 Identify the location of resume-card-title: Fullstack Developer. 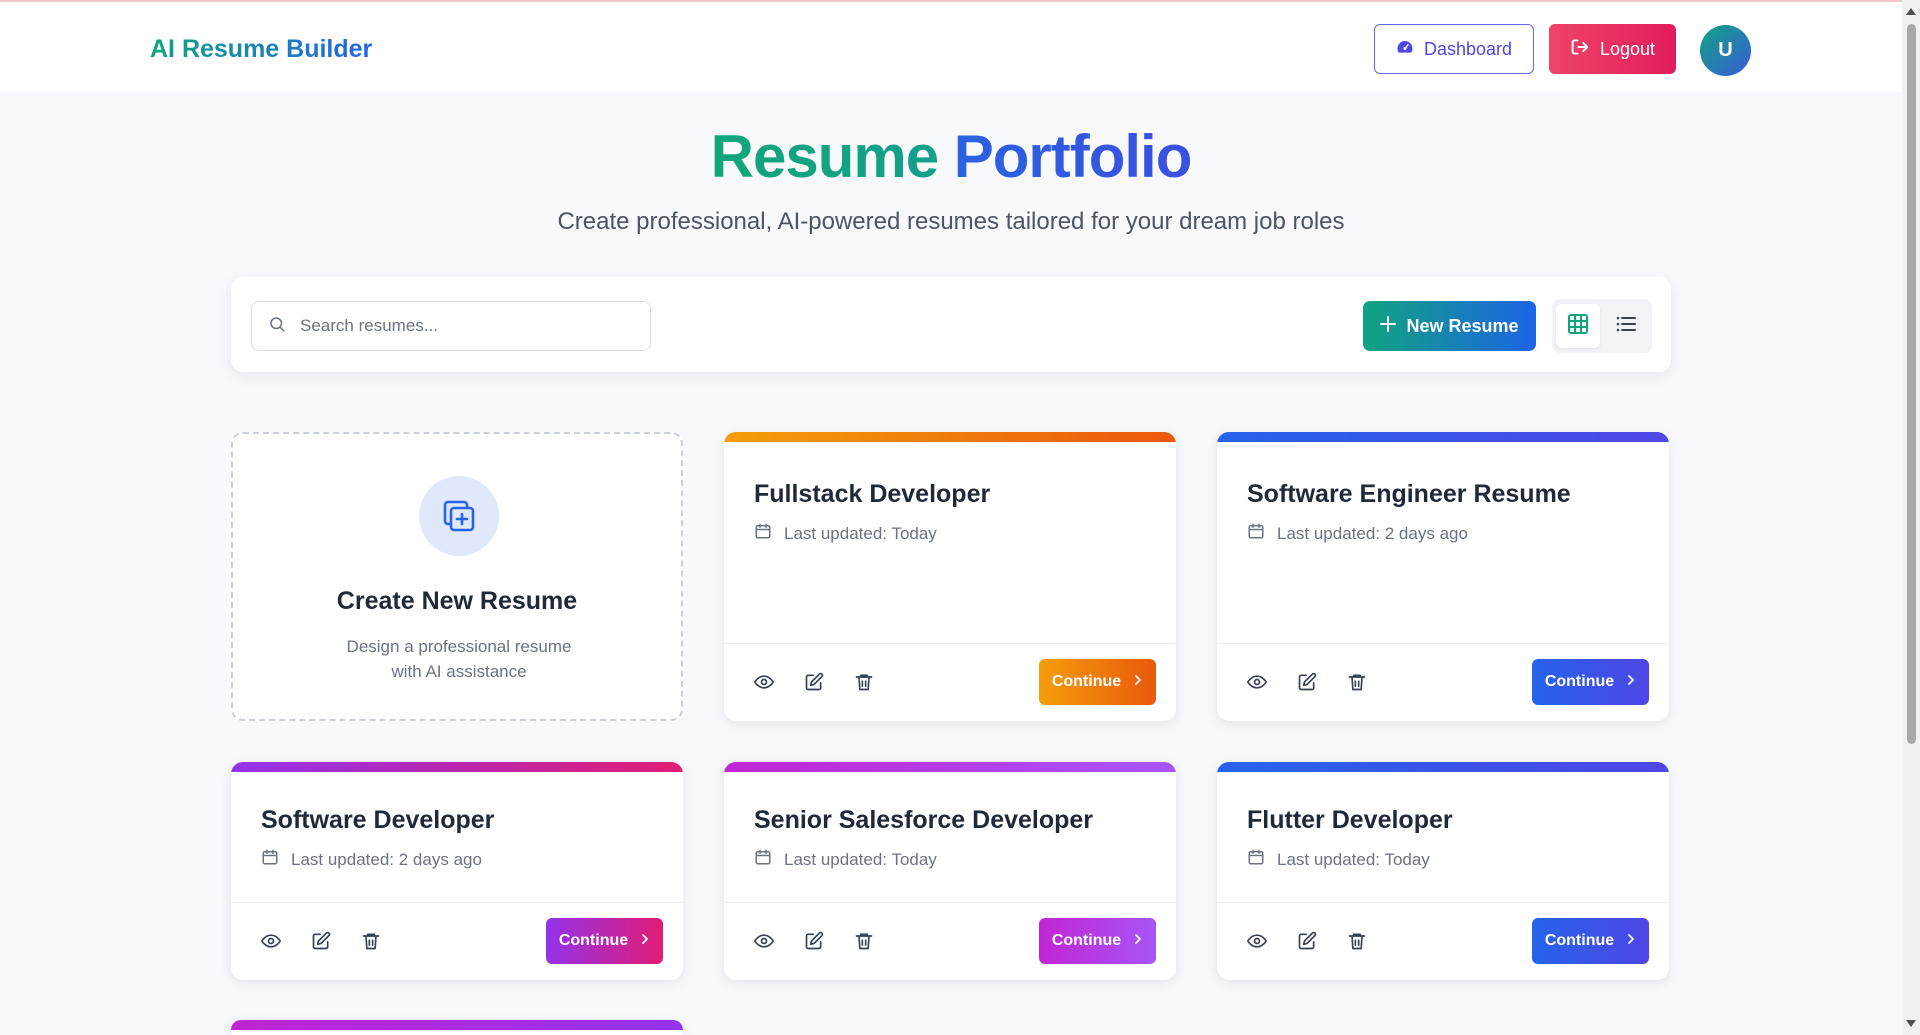
(872, 494).